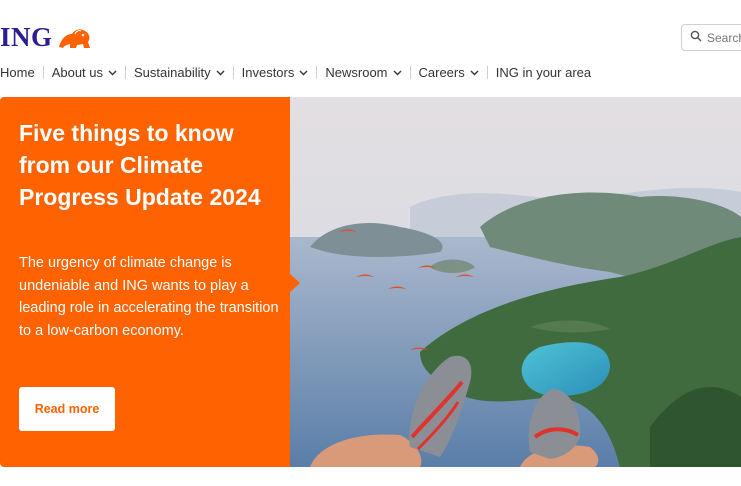  I want to click on panel-pointer, so click(294, 283).